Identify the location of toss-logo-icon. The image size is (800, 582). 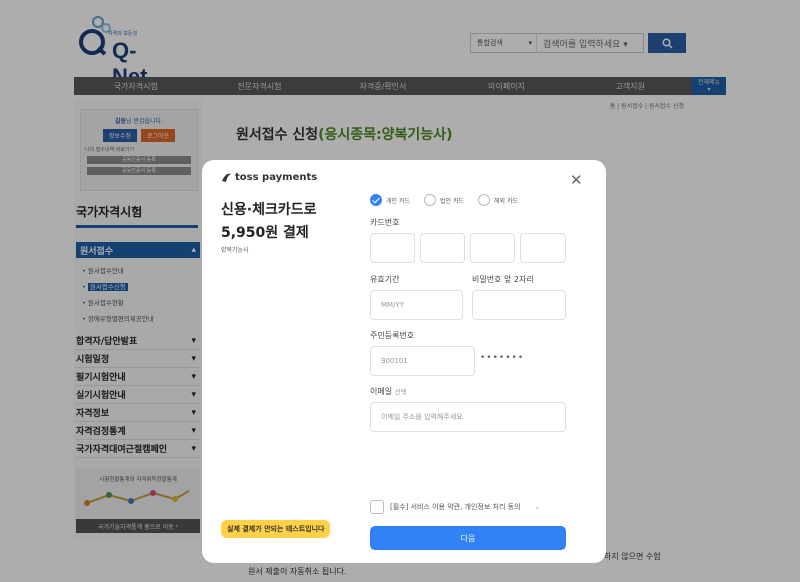
(226, 177).